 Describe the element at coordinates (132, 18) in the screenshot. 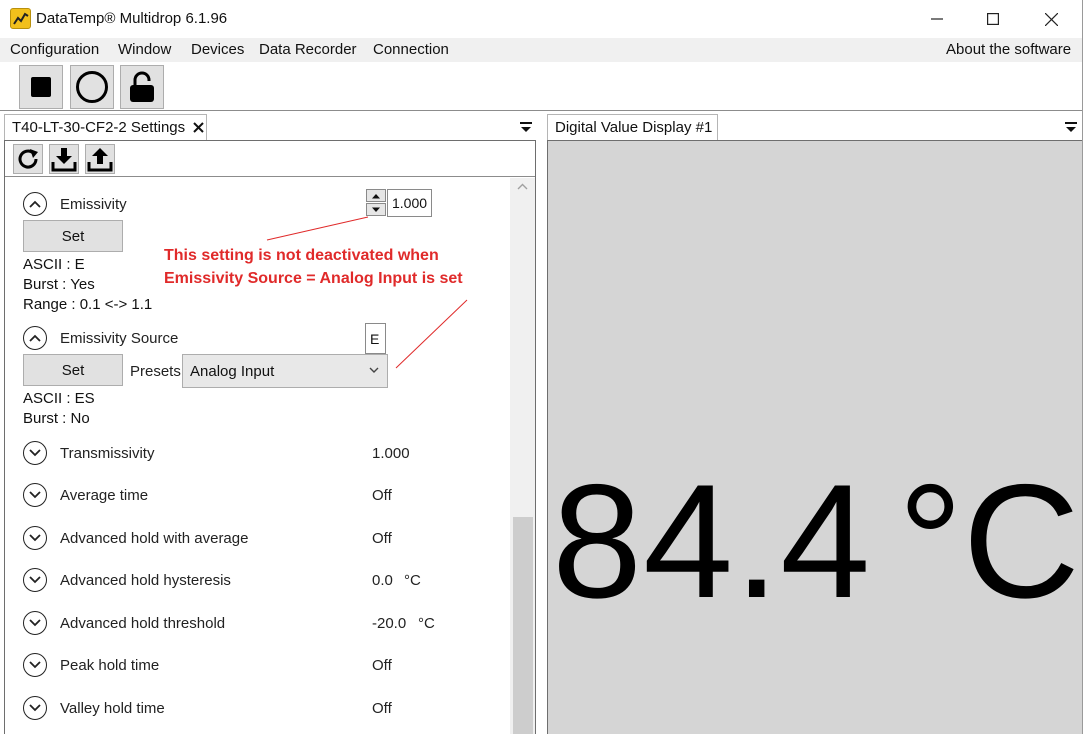

I see `window-title: DataTemp® Multidrop 6.1.96` at that location.